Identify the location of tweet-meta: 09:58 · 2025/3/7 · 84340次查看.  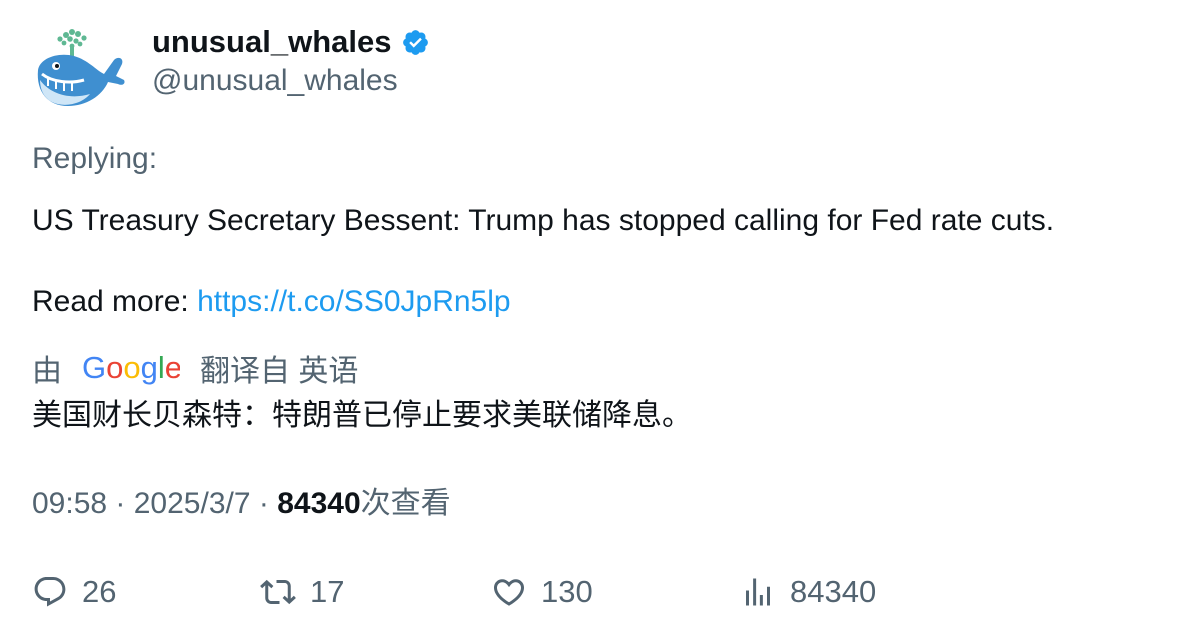
(241, 504).